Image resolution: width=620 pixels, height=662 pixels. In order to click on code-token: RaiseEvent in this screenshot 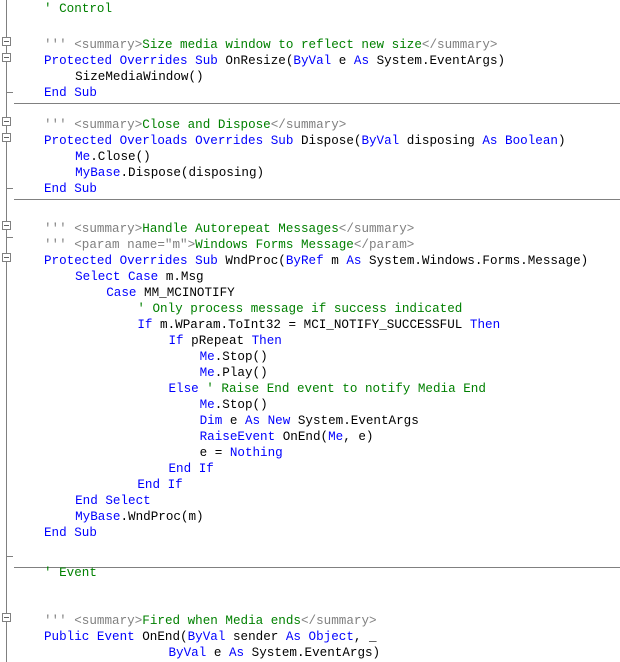, I will do `click(241, 437)`.